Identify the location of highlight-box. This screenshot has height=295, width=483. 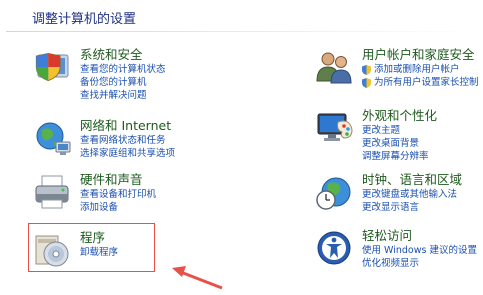
(91, 247).